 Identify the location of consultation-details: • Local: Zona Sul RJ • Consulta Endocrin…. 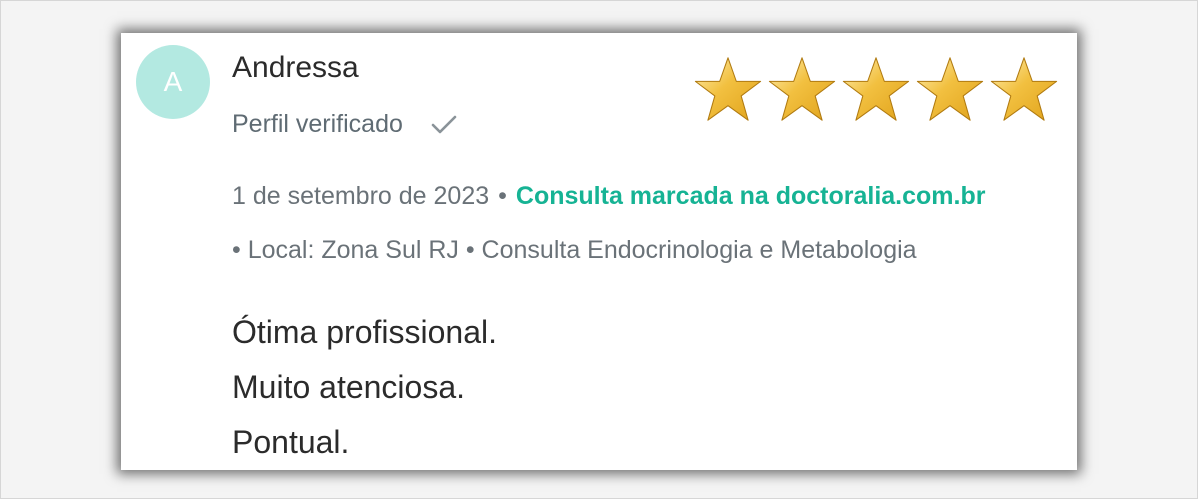
(574, 250).